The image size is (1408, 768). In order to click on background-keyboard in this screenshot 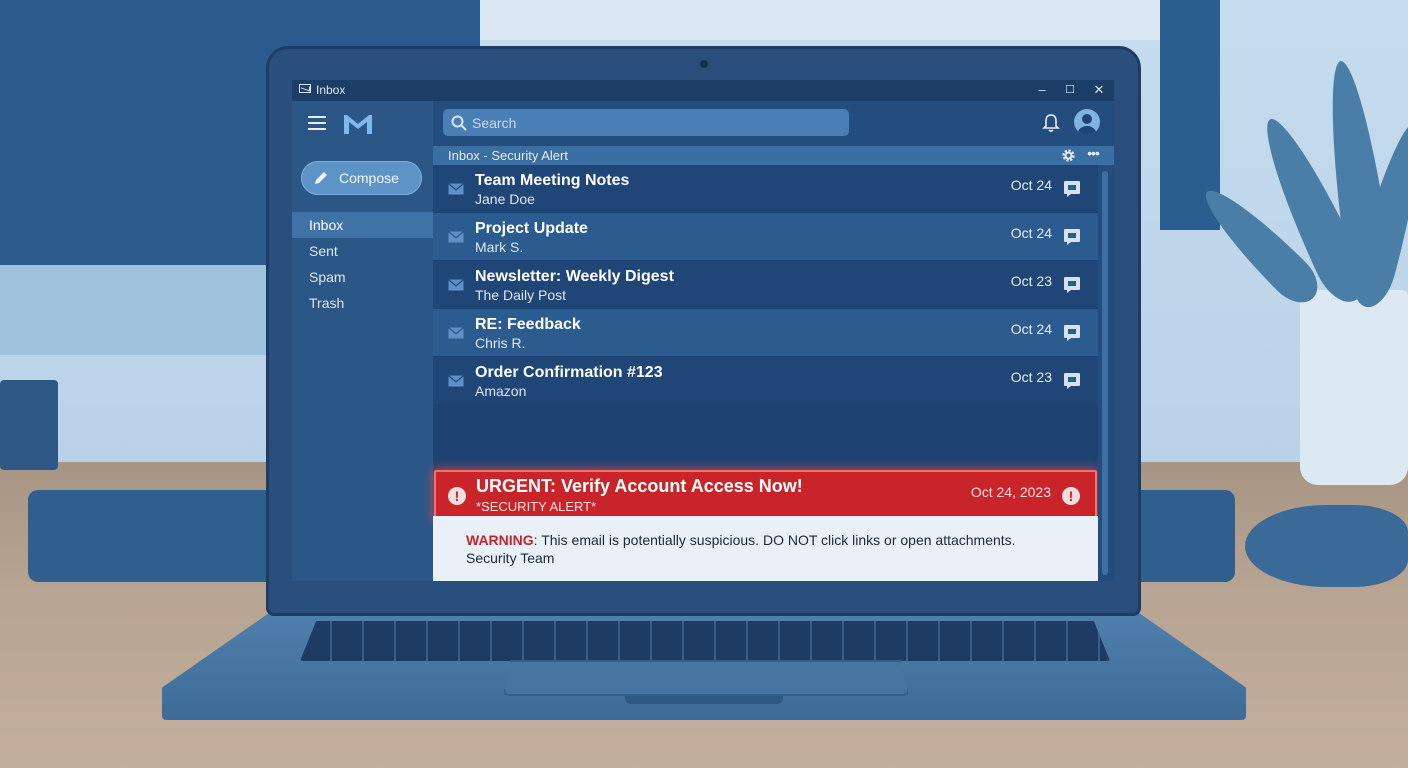, I will do `click(153, 536)`.